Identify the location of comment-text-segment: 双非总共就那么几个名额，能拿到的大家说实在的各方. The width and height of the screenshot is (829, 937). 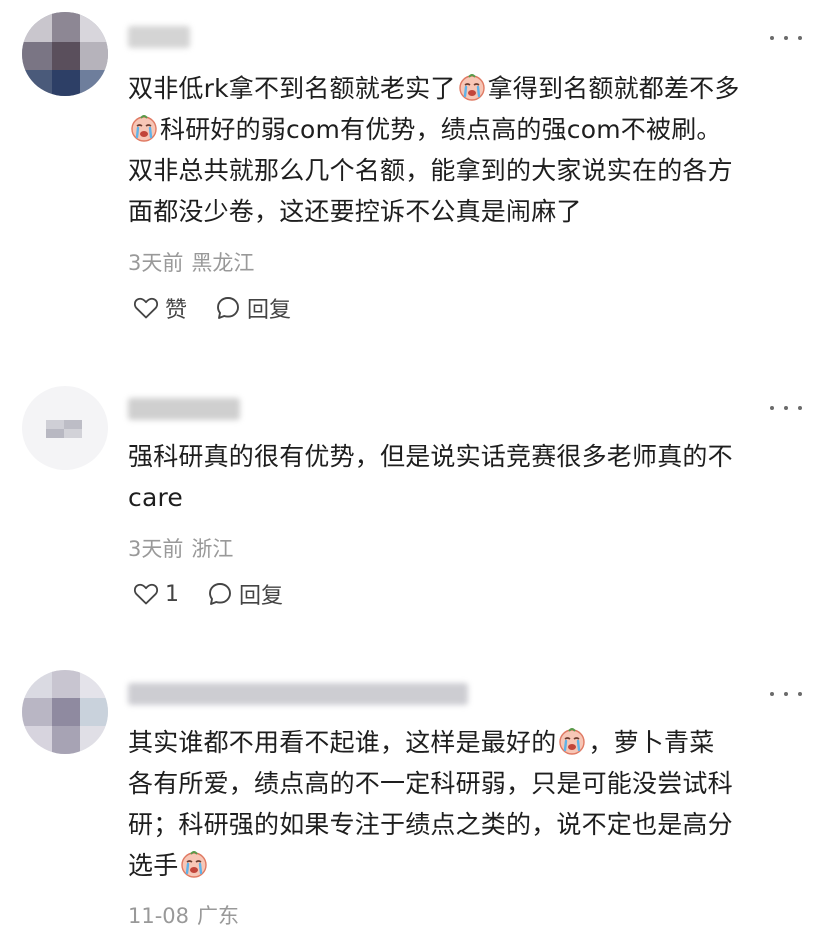
(430, 170).